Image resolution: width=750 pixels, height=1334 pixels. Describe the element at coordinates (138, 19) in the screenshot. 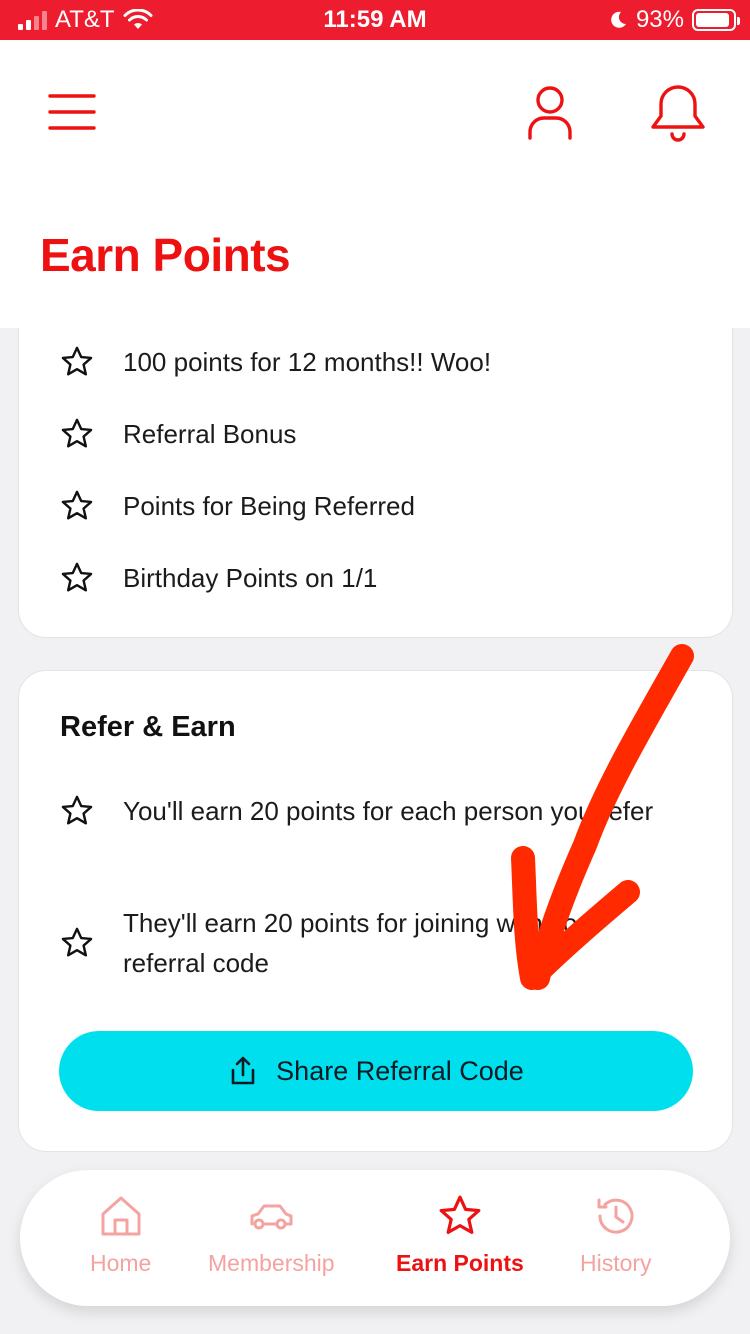

I see `wifi-icon` at that location.